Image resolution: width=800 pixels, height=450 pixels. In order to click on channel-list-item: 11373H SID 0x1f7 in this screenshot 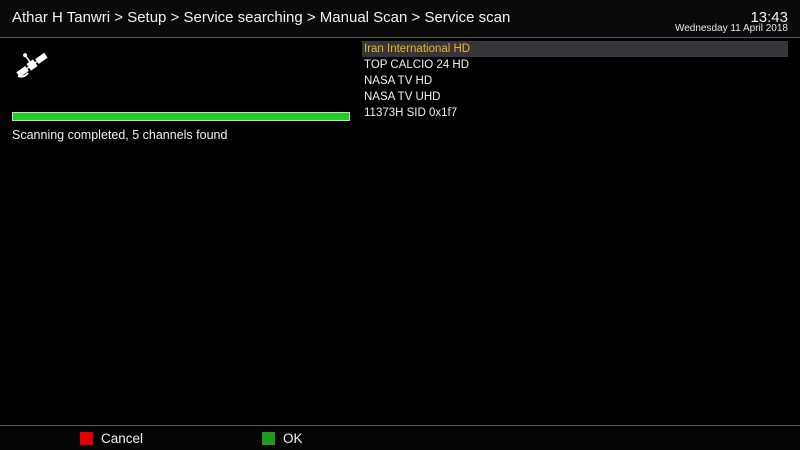, I will do `click(575, 113)`.